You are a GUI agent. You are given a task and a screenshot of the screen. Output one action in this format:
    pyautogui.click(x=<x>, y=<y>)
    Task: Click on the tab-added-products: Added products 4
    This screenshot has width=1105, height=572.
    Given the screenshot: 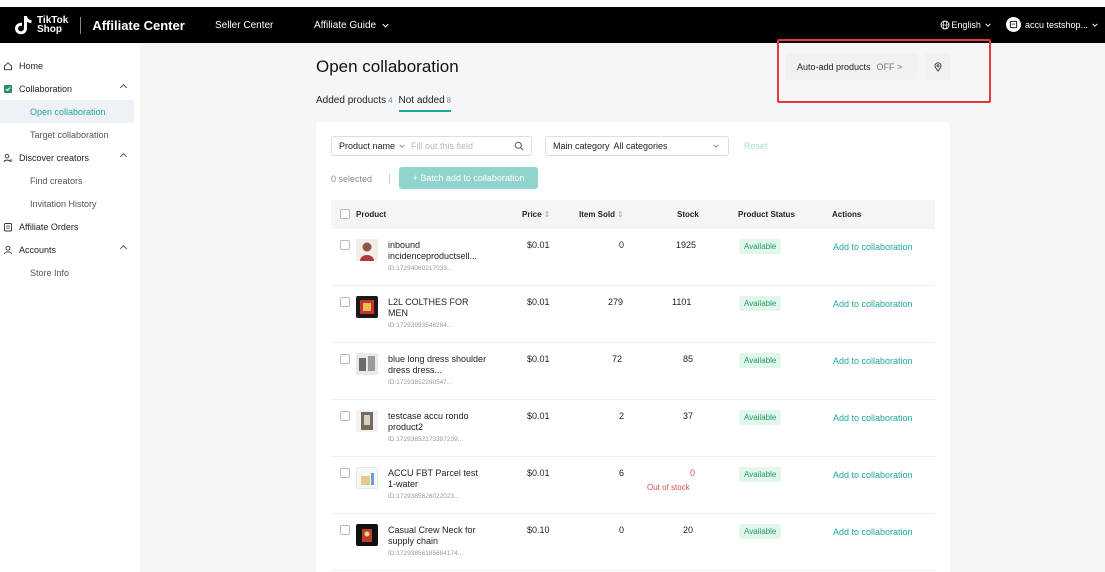 What is the action you would take?
    pyautogui.click(x=354, y=103)
    